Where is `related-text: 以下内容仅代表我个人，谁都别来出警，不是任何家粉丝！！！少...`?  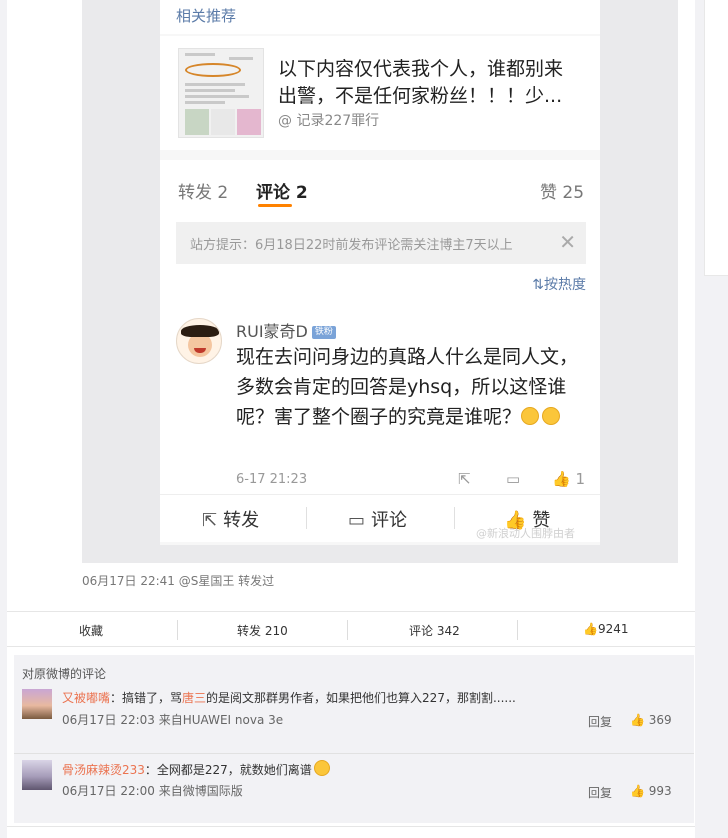
related-text: 以下内容仅代表我个人，谁都别来出警，不是任何家粉丝！！！少... is located at coordinates (421, 82).